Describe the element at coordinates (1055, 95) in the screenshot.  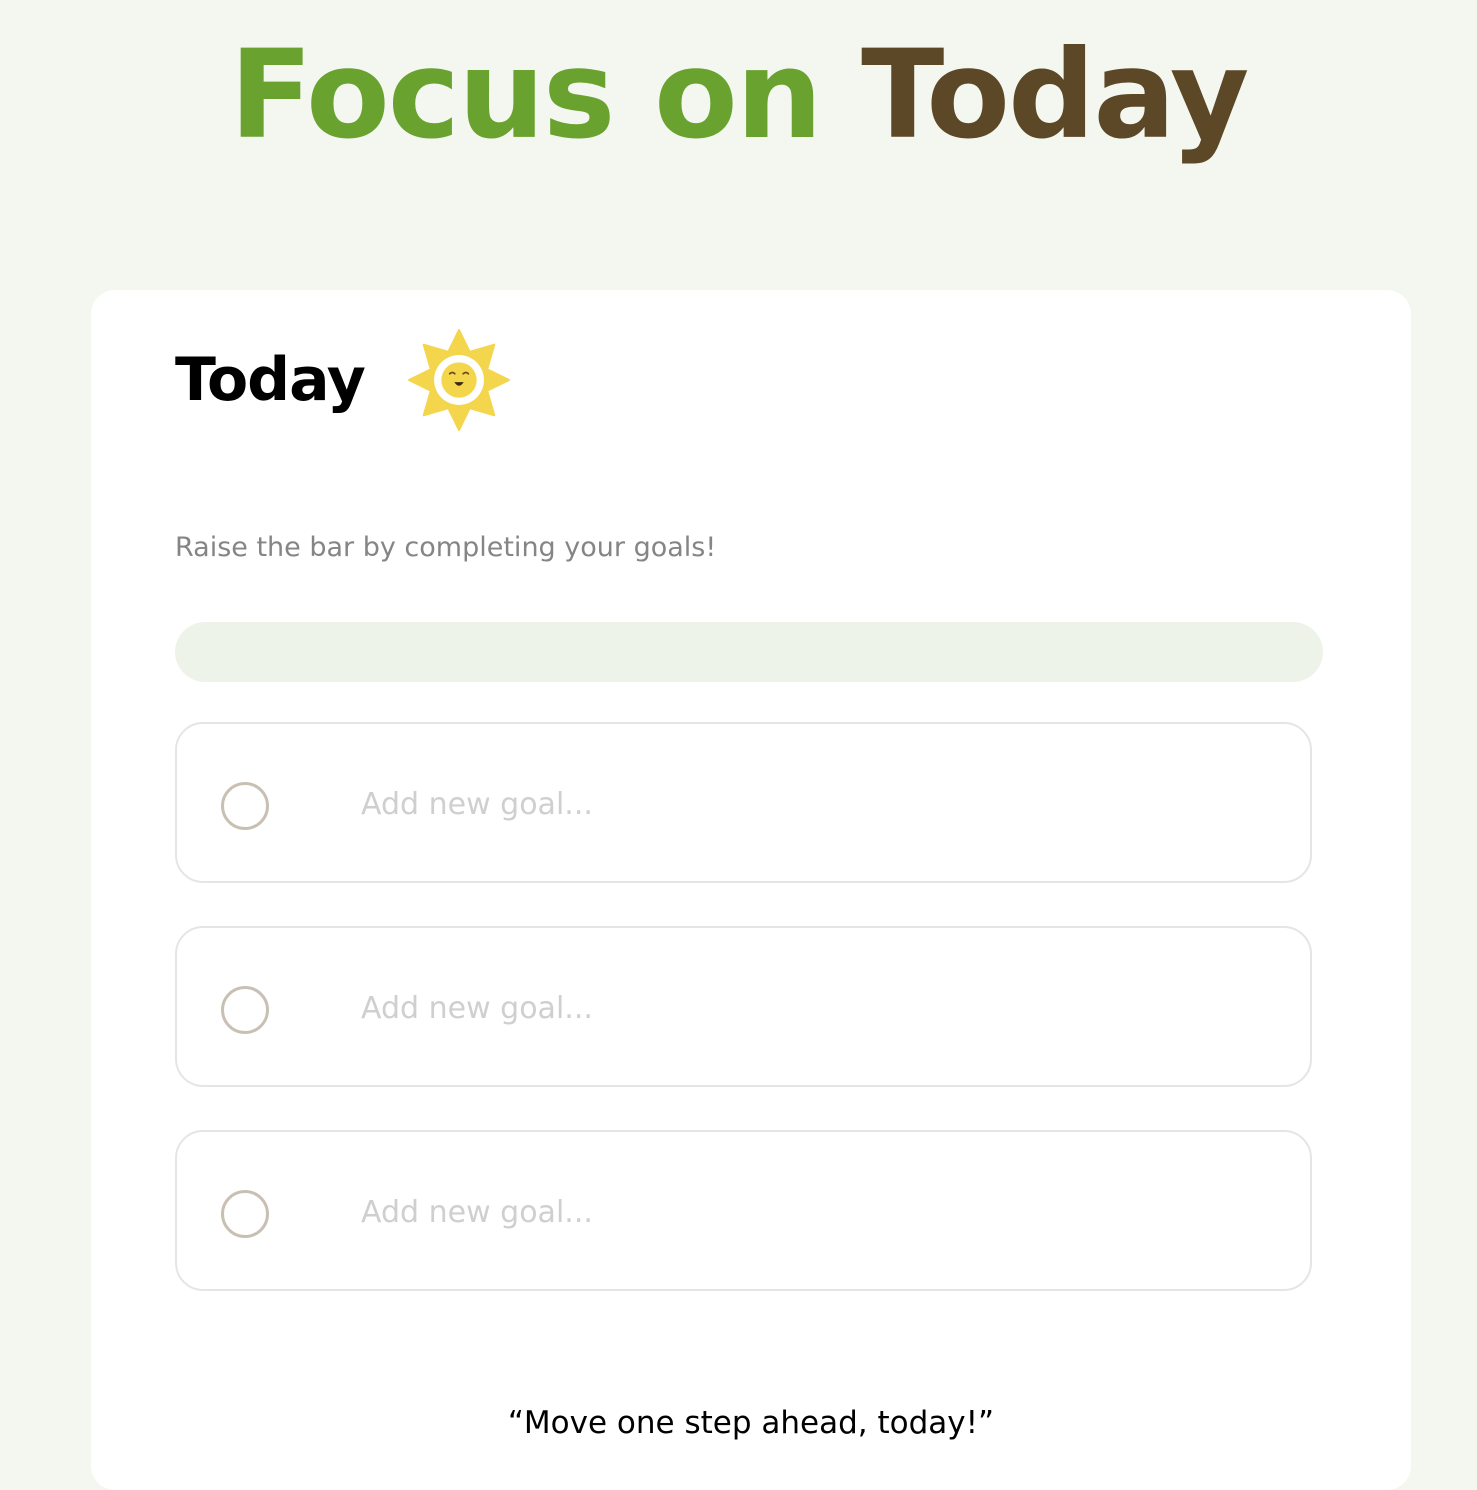
I see `app-title-today: Today` at that location.